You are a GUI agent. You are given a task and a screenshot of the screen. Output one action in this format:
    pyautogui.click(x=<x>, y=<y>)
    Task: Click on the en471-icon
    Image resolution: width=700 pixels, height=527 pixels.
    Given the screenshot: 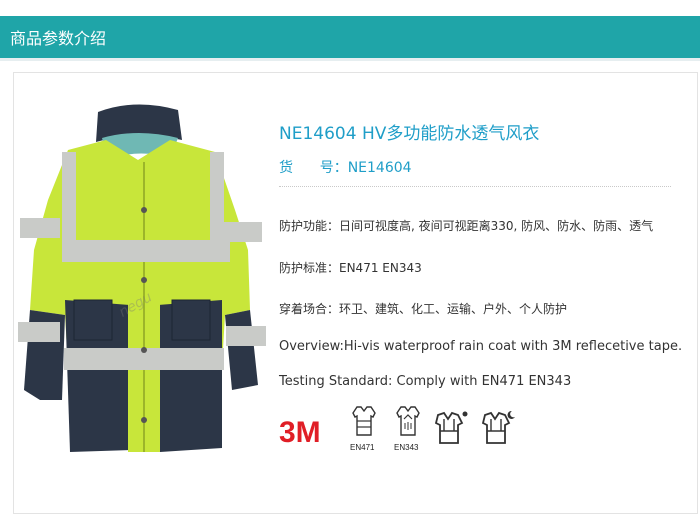 What is the action you would take?
    pyautogui.click(x=364, y=421)
    